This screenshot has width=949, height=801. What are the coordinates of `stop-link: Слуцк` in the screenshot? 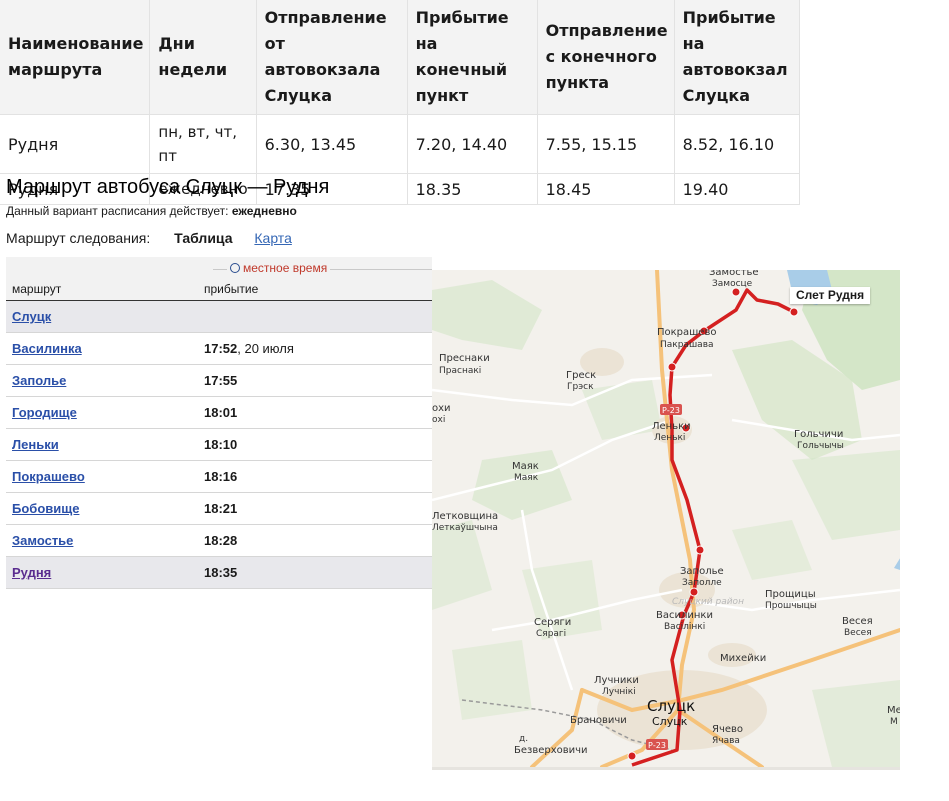 It's located at (31, 316).